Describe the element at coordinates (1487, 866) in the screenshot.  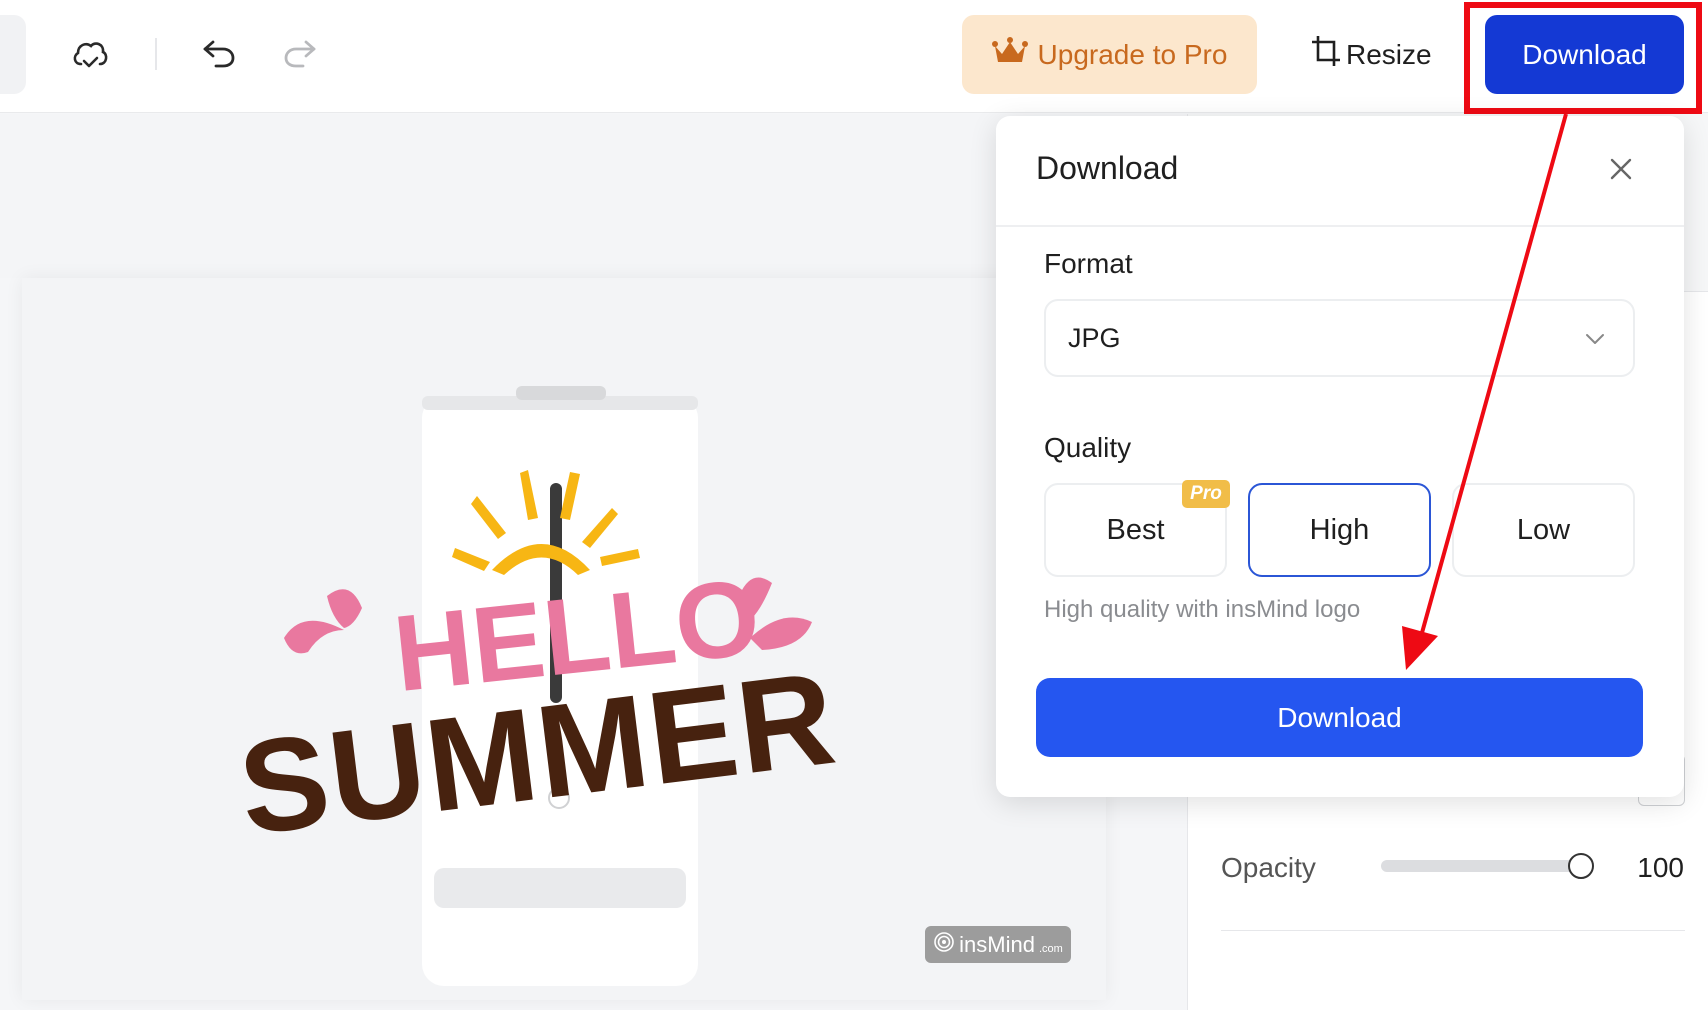
I see `opacity-slider` at that location.